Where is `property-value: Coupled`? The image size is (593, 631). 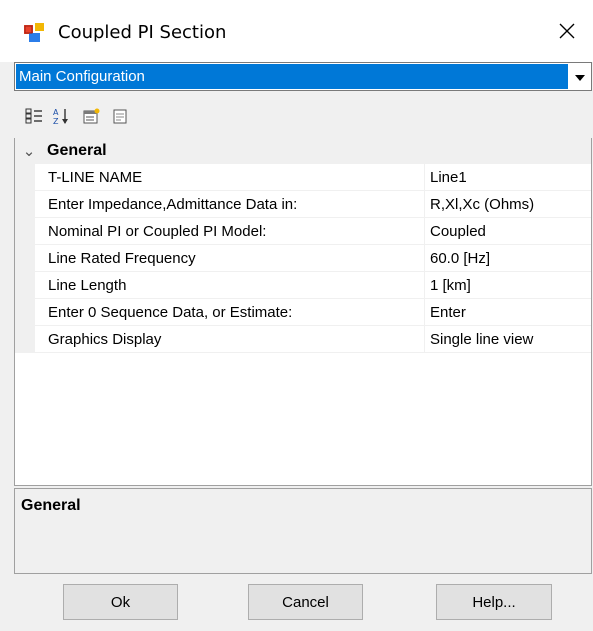 property-value: Coupled is located at coordinates (458, 231).